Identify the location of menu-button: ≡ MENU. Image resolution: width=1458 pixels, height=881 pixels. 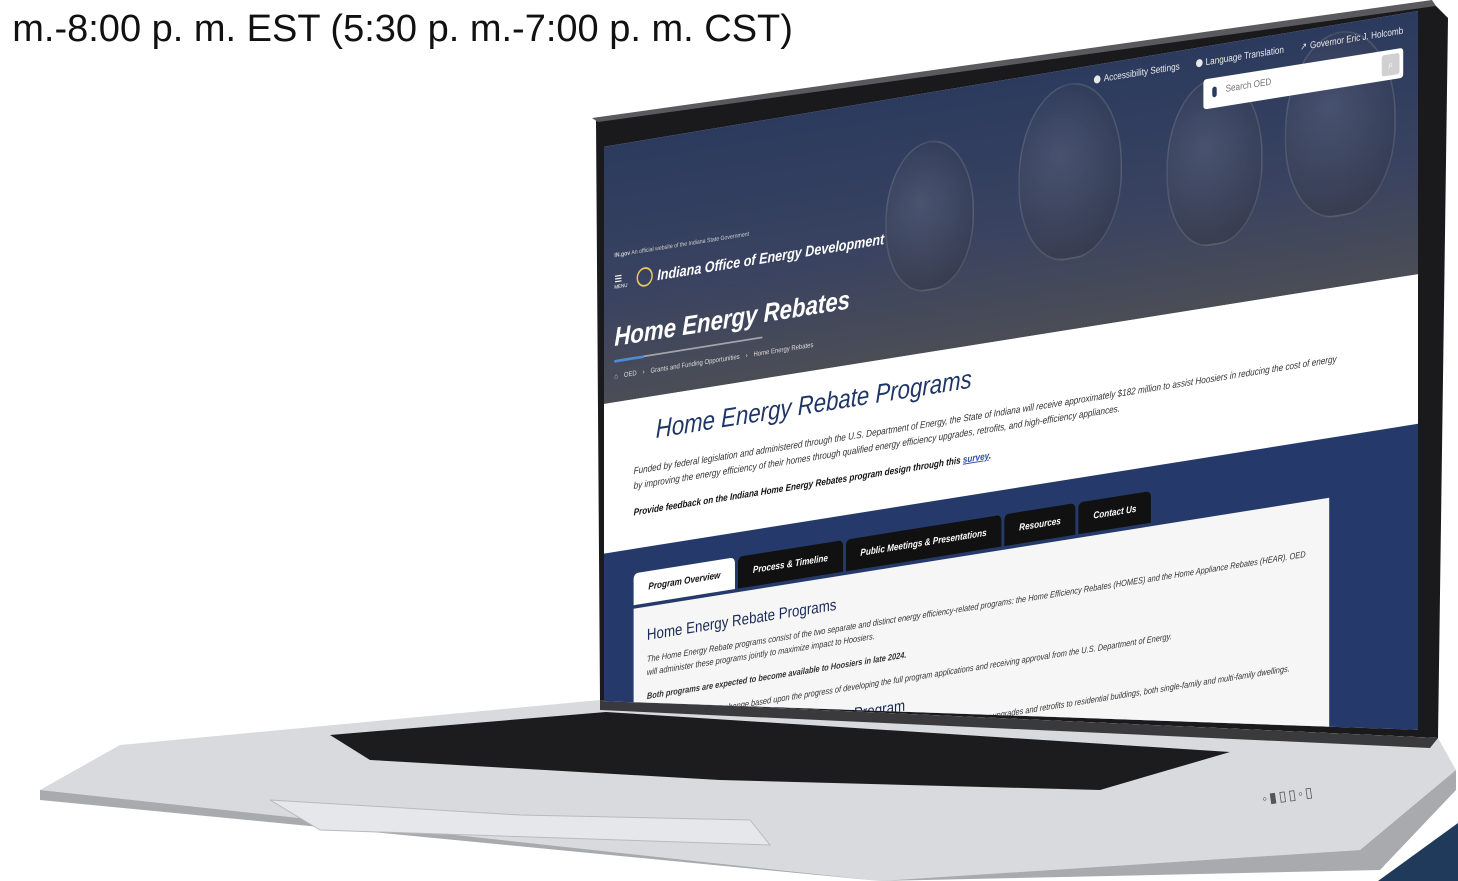
(620, 279).